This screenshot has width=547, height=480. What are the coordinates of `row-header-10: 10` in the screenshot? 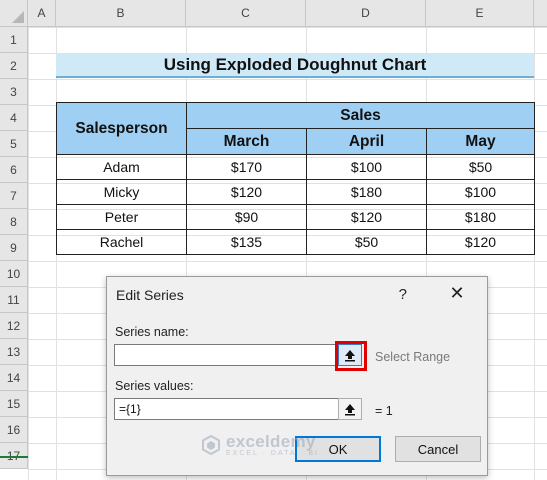 It's located at (14, 274).